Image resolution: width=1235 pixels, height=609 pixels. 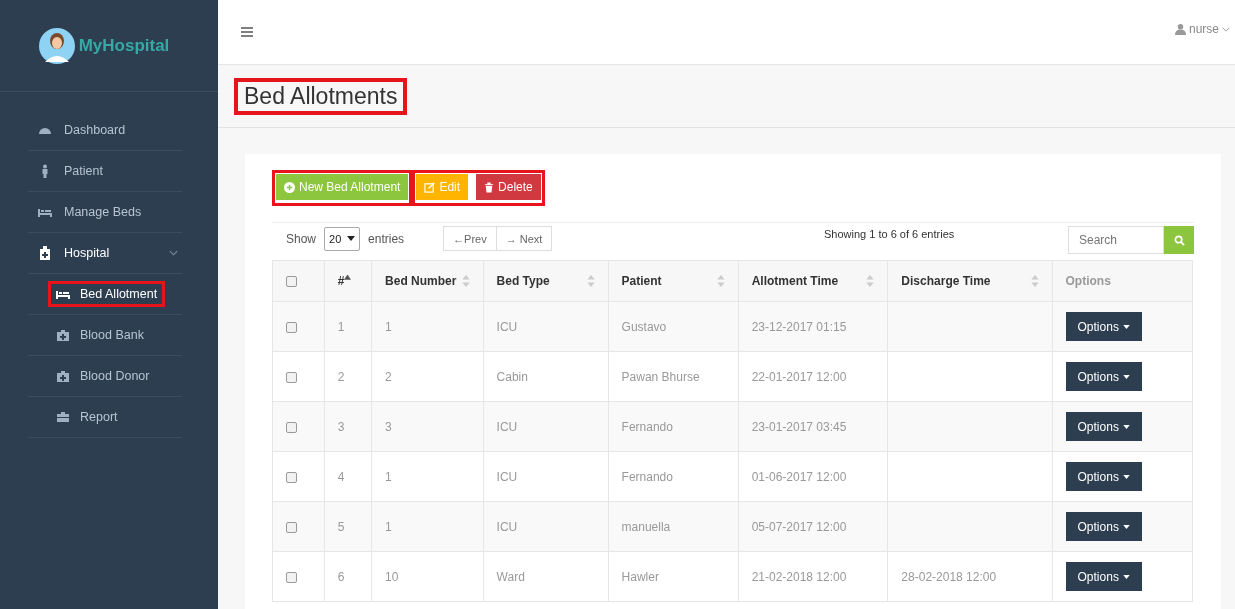 What do you see at coordinates (341, 281) in the screenshot?
I see `column-header: #` at bounding box center [341, 281].